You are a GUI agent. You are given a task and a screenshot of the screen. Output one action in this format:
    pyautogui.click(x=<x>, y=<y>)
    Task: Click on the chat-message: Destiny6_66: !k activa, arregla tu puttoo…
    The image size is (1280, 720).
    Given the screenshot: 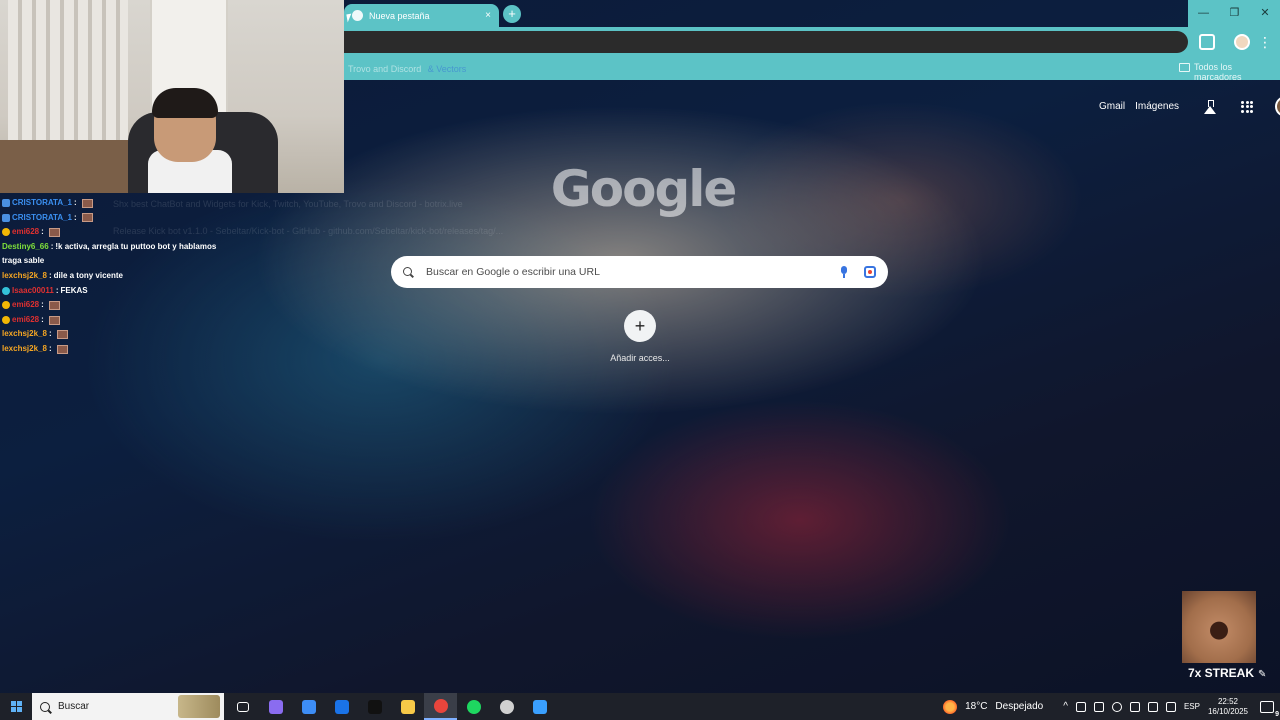 What is the action you would take?
    pyautogui.click(x=117, y=254)
    